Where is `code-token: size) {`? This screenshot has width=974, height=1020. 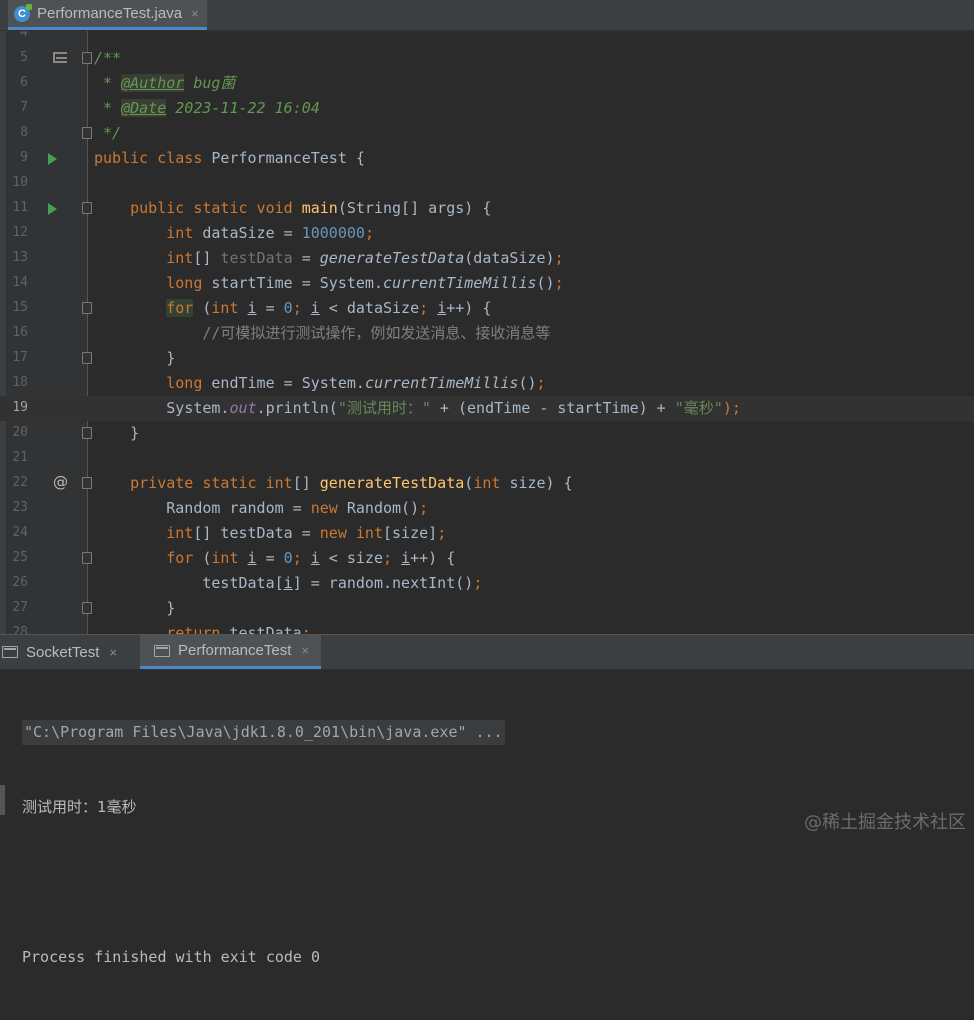
code-token: size) { is located at coordinates (541, 483).